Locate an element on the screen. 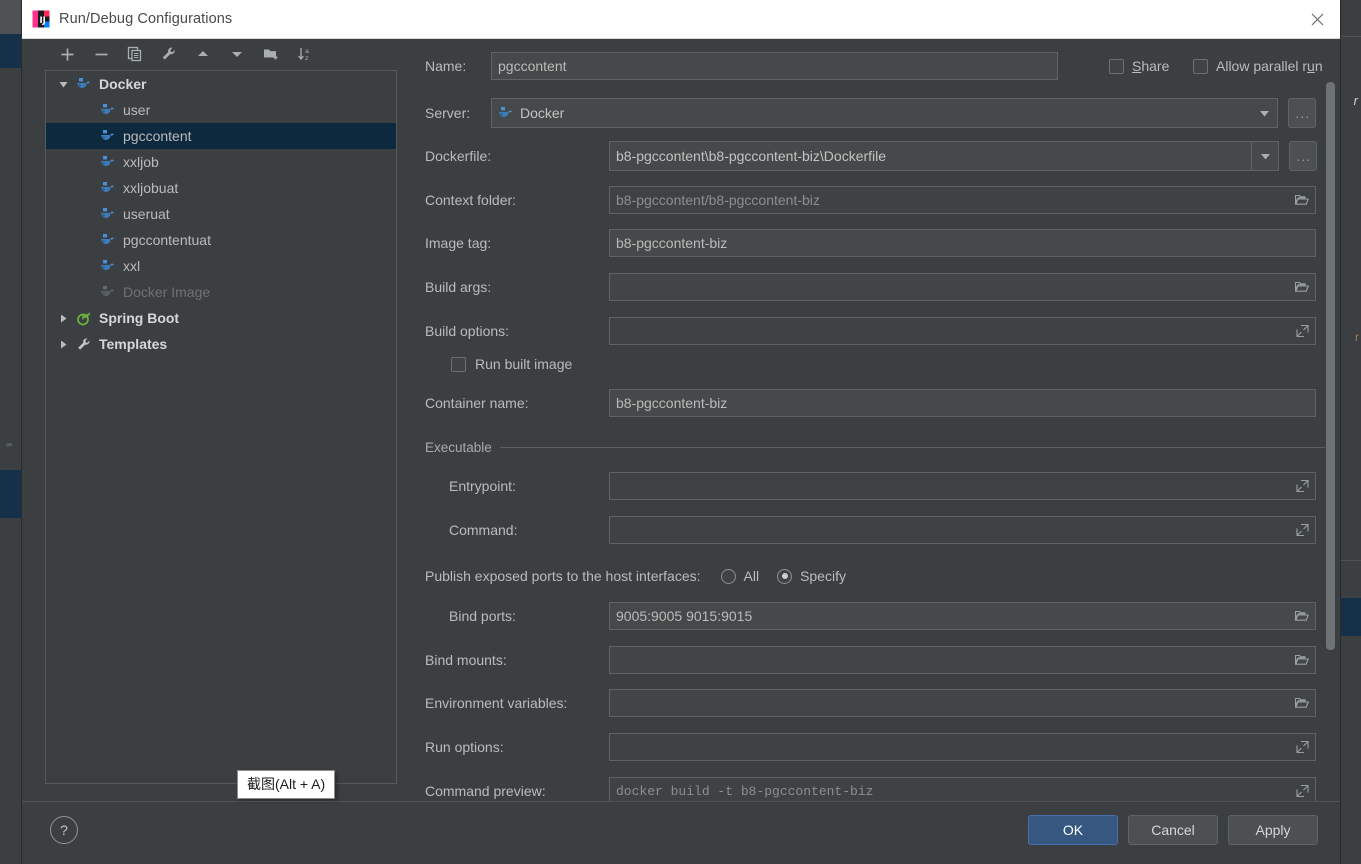 Image resolution: width=1361 pixels, height=864 pixels. tree-node-docker-image: Docker Image is located at coordinates (221, 292).